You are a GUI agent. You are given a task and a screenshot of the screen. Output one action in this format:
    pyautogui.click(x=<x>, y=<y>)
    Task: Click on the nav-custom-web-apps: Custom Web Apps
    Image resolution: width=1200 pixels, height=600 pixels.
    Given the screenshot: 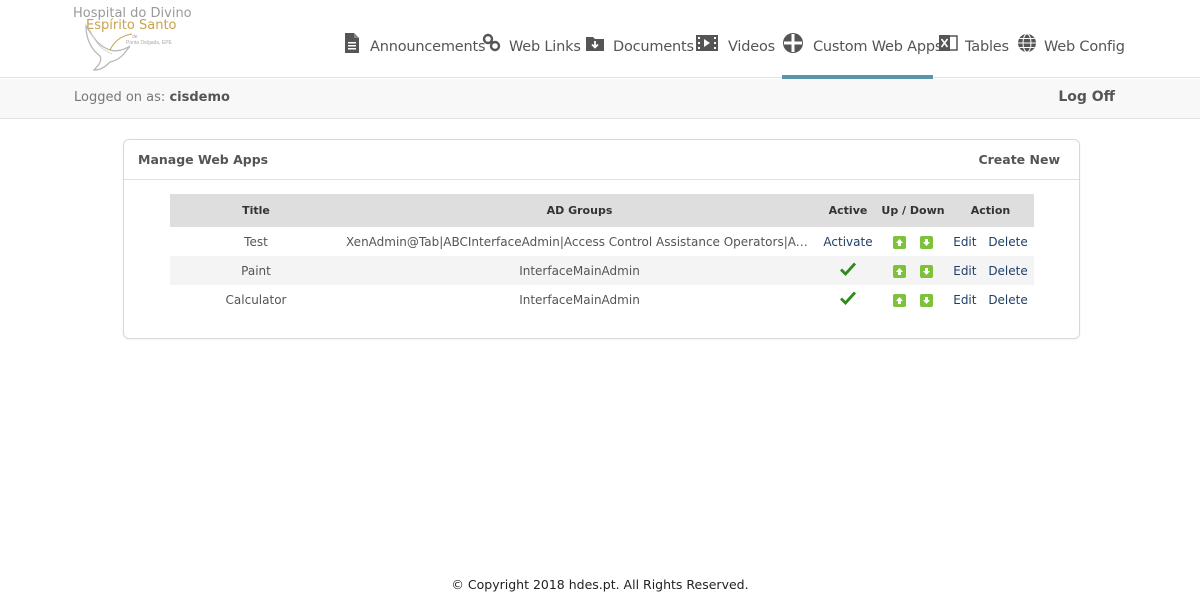 What is the action you would take?
    pyautogui.click(x=862, y=54)
    